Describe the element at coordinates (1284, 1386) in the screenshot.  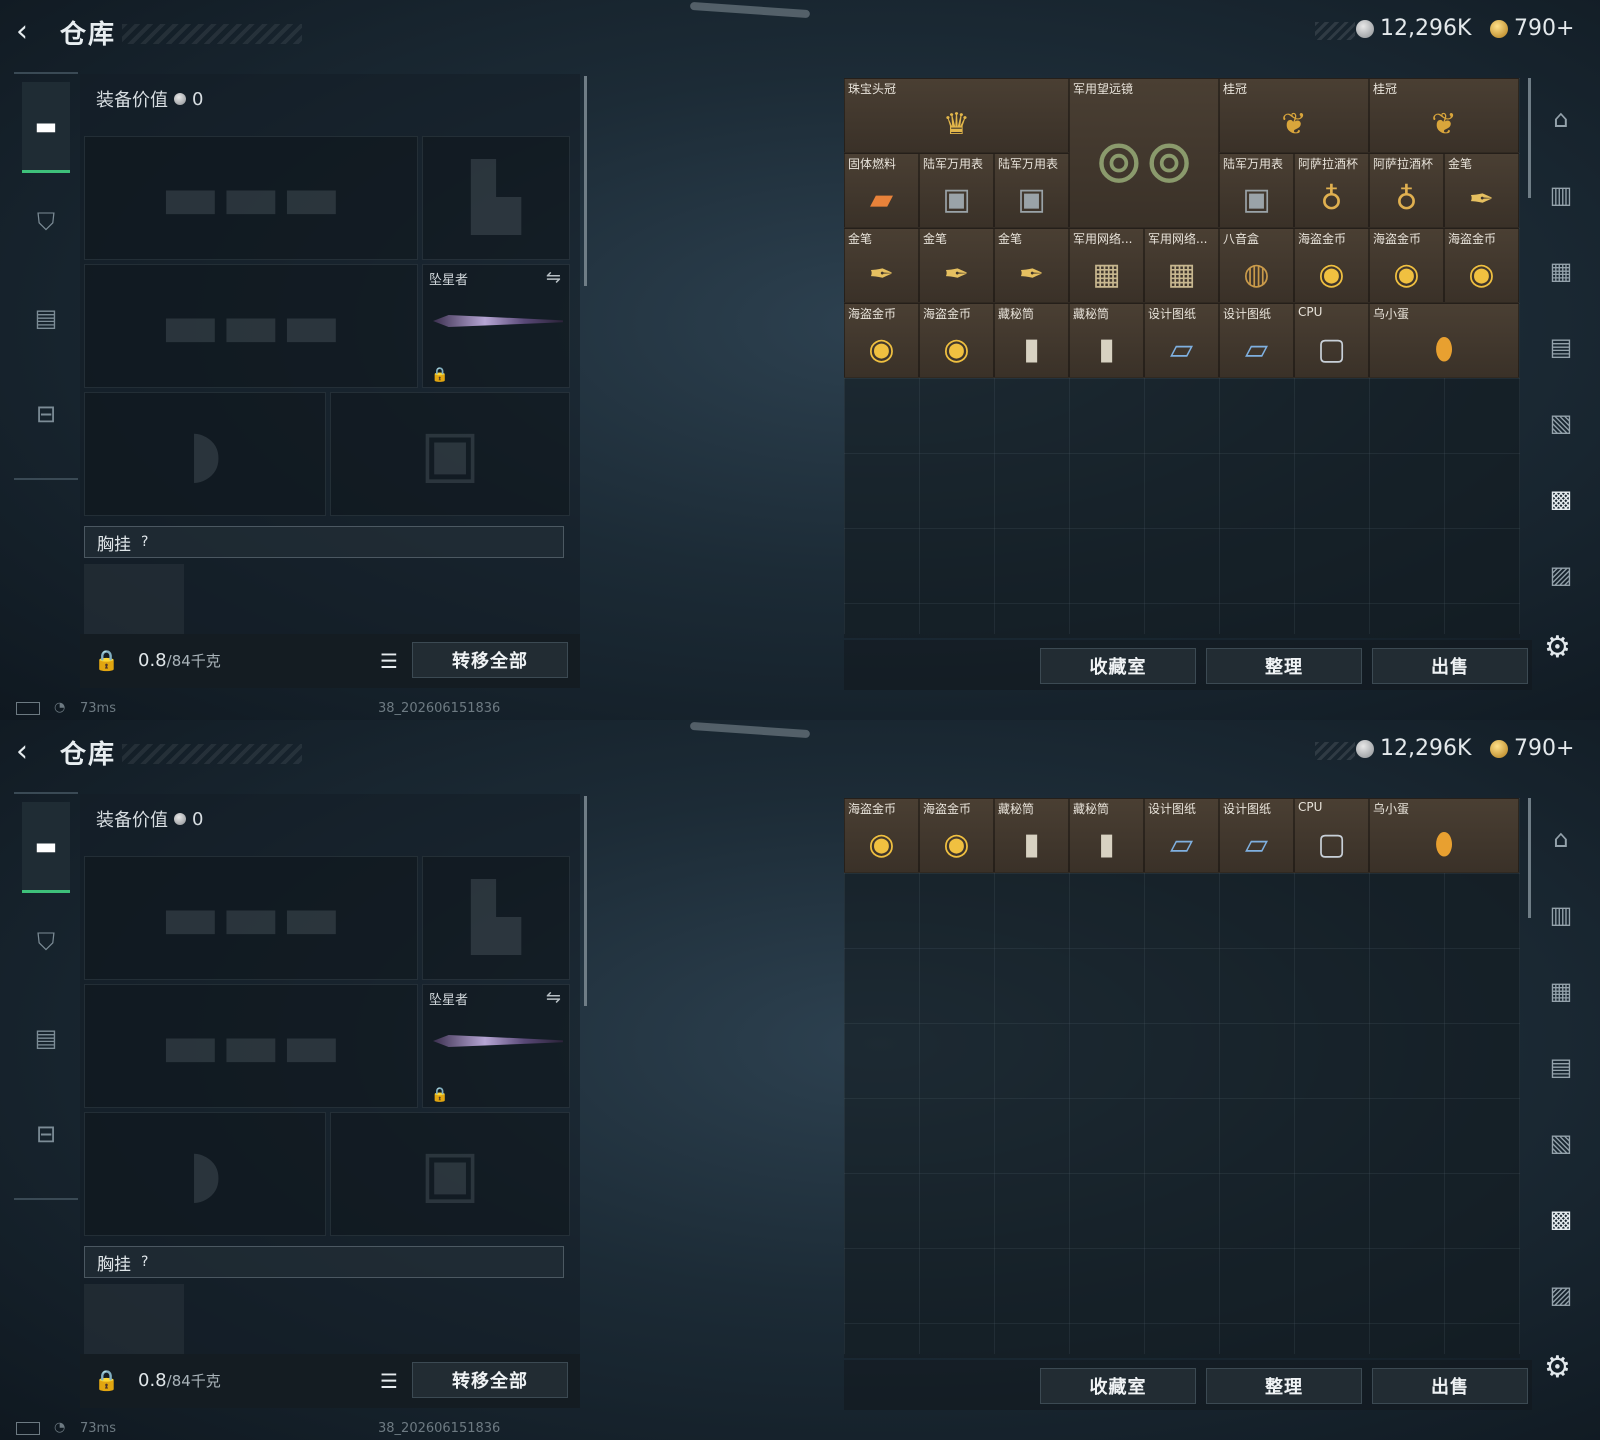
I see `organize-button: 整理` at that location.